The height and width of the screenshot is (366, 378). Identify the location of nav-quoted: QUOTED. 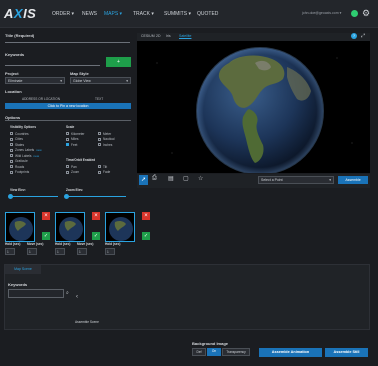
(207, 14).